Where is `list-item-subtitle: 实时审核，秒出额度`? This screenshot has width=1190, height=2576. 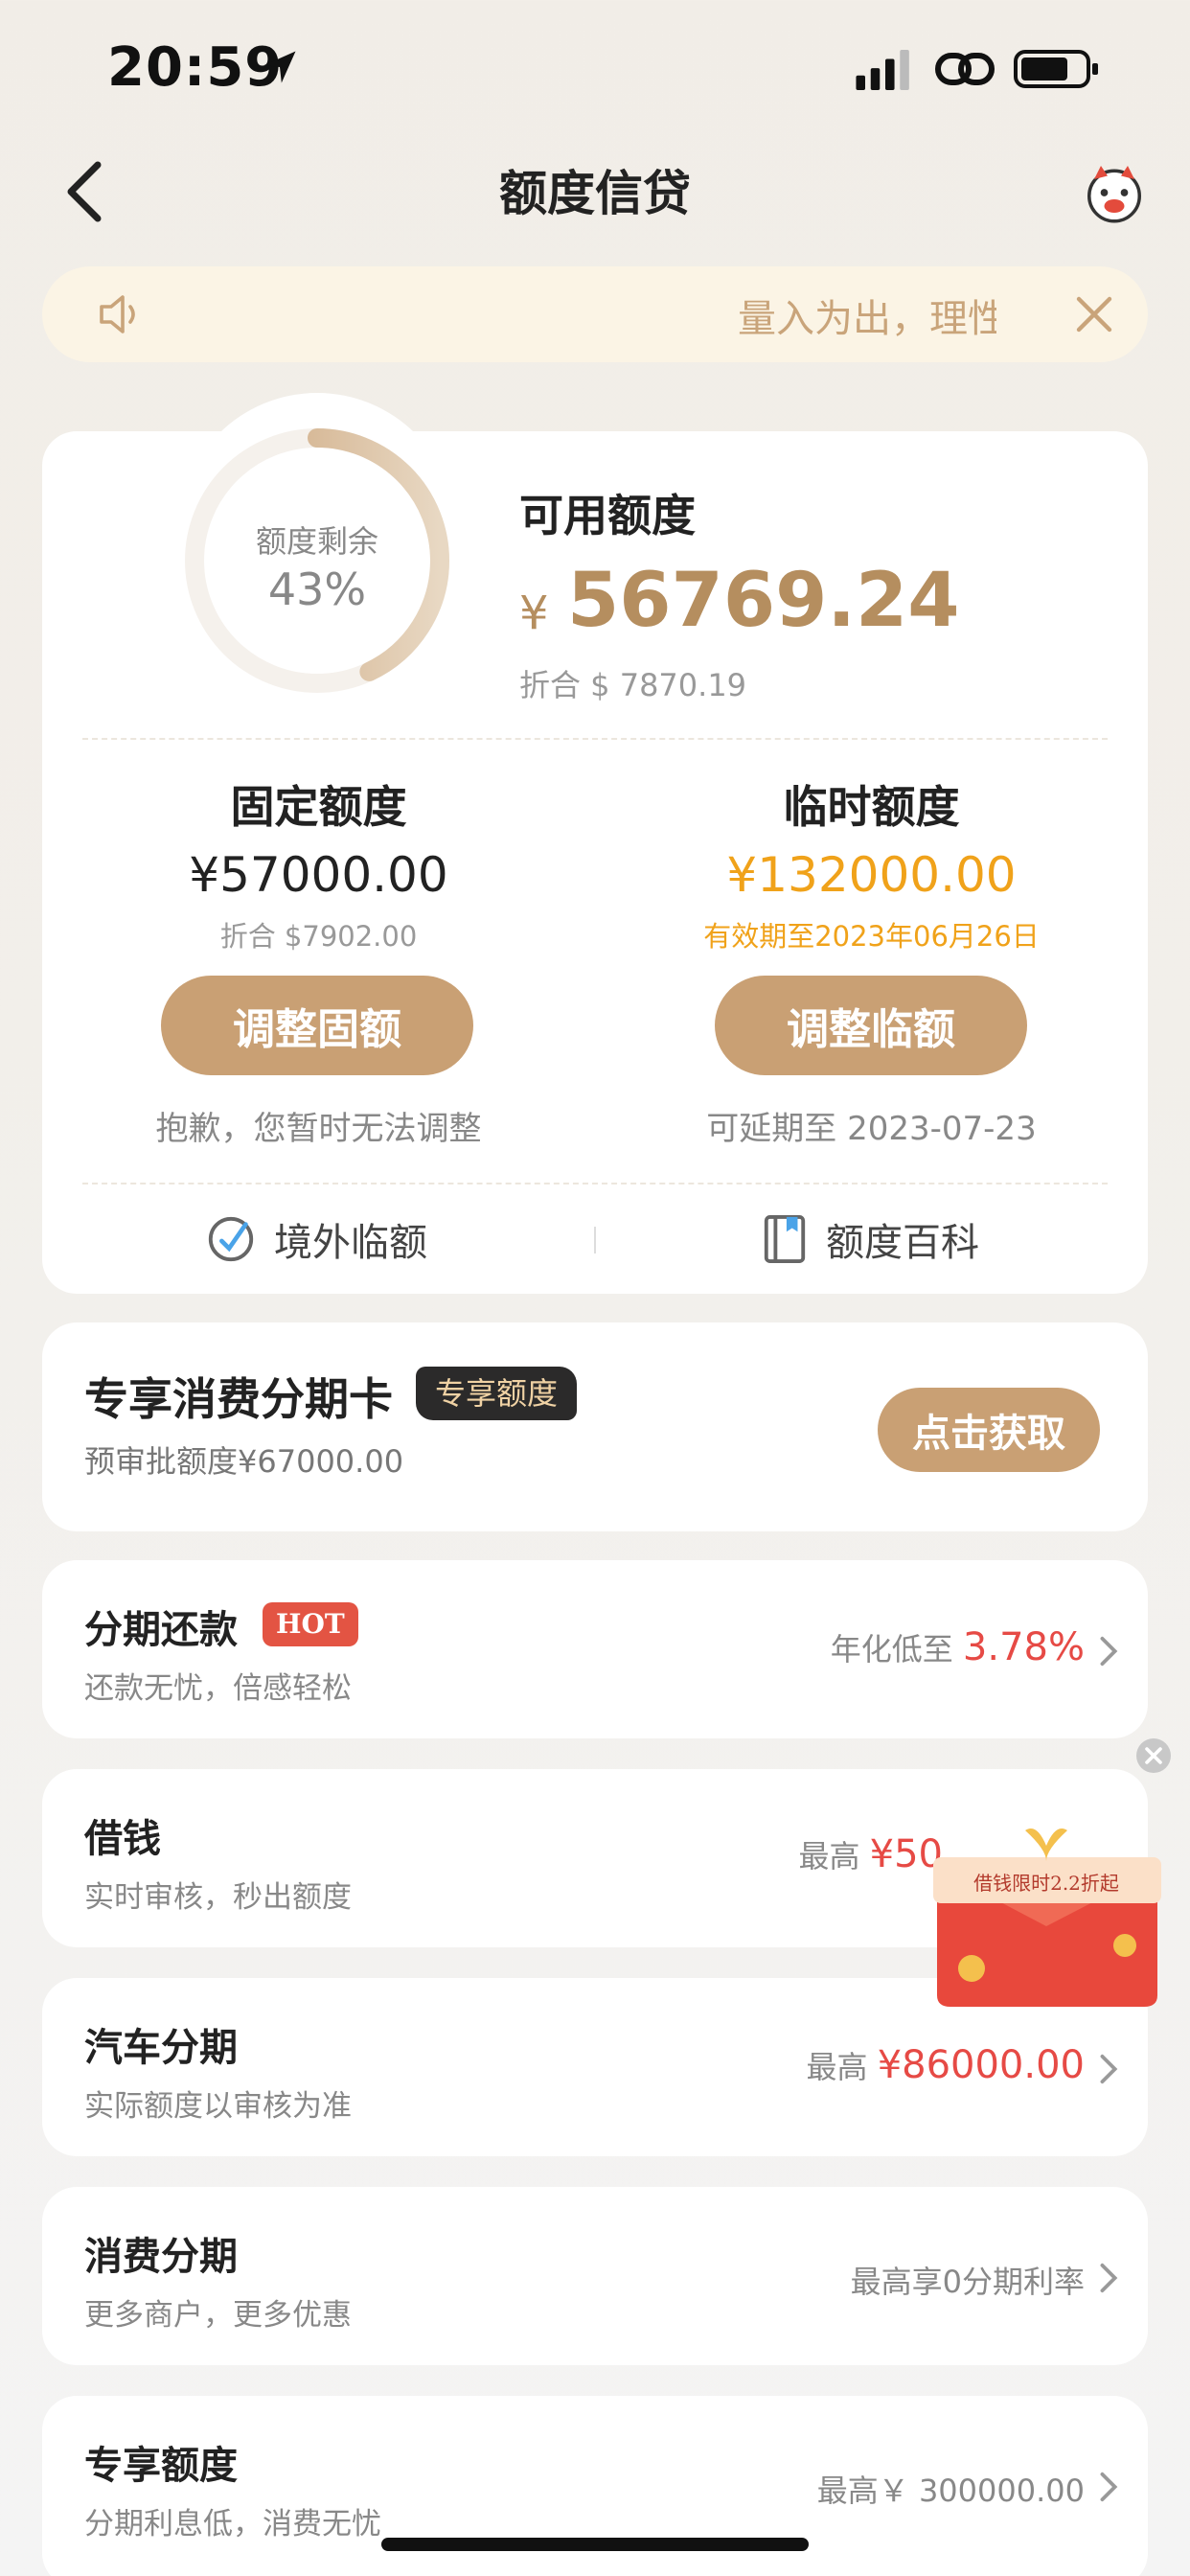 list-item-subtitle: 实时审核，秒出额度 is located at coordinates (218, 1897).